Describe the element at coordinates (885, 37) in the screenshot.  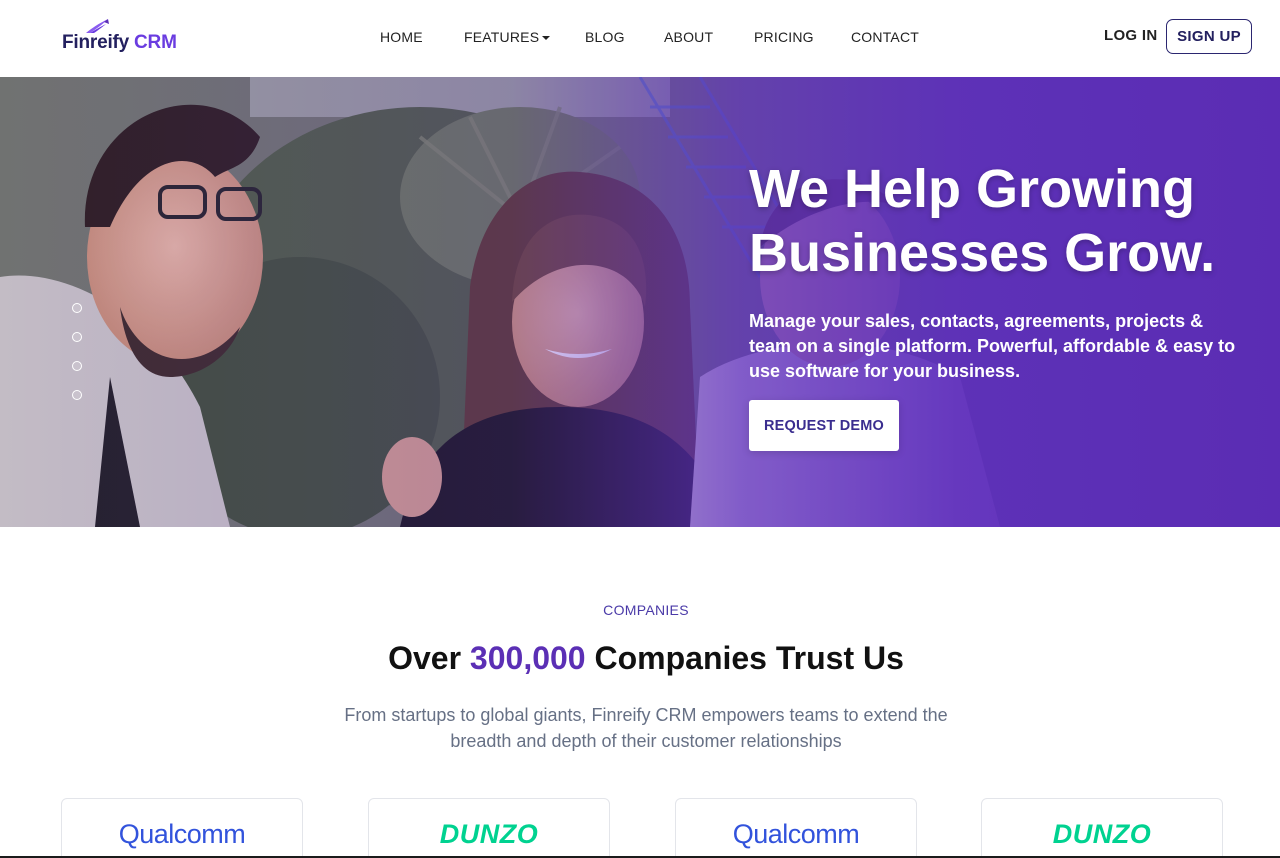
I see `nav-contact: CONTACT` at that location.